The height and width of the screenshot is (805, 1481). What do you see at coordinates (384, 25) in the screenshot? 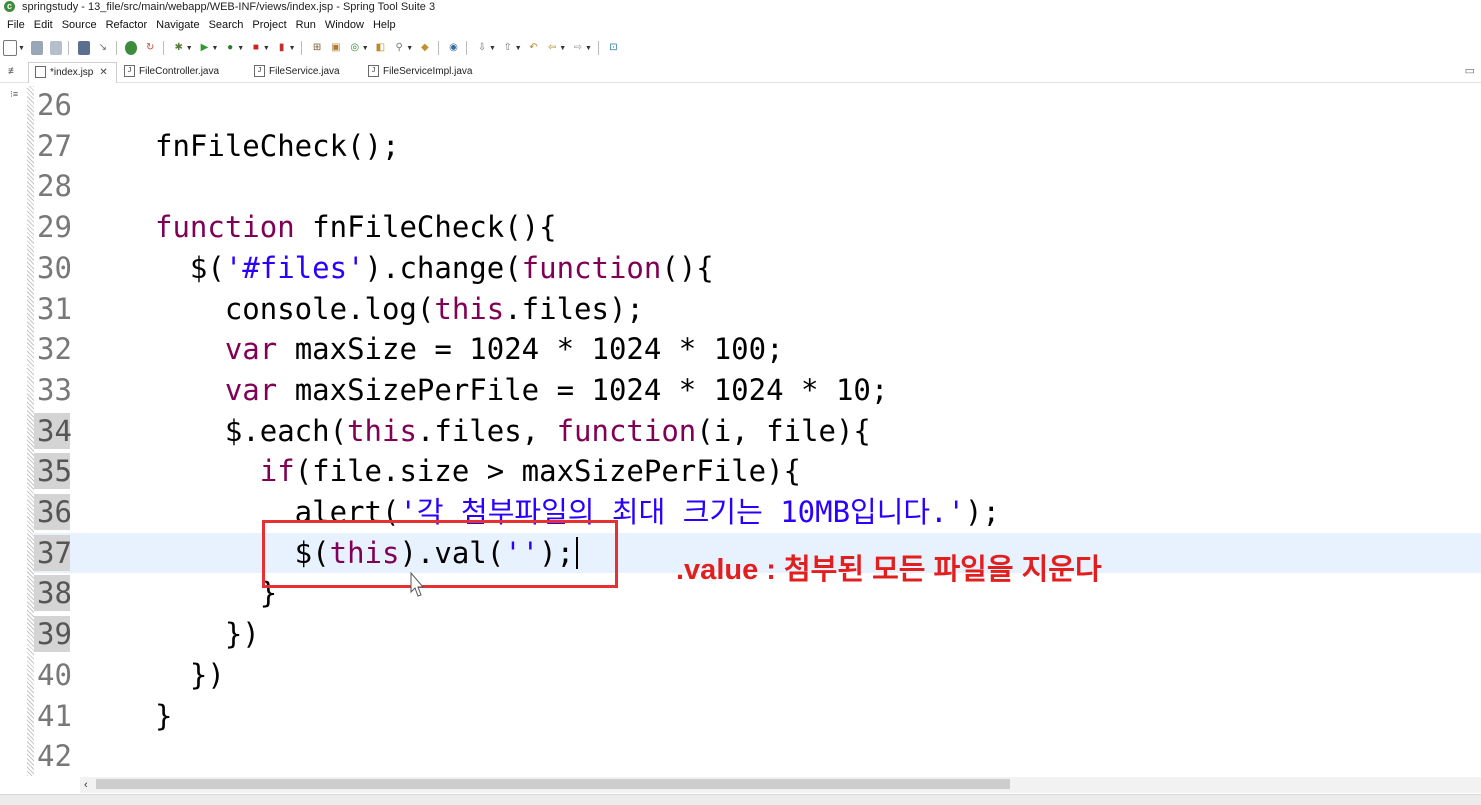
I see `menu-help: Help` at bounding box center [384, 25].